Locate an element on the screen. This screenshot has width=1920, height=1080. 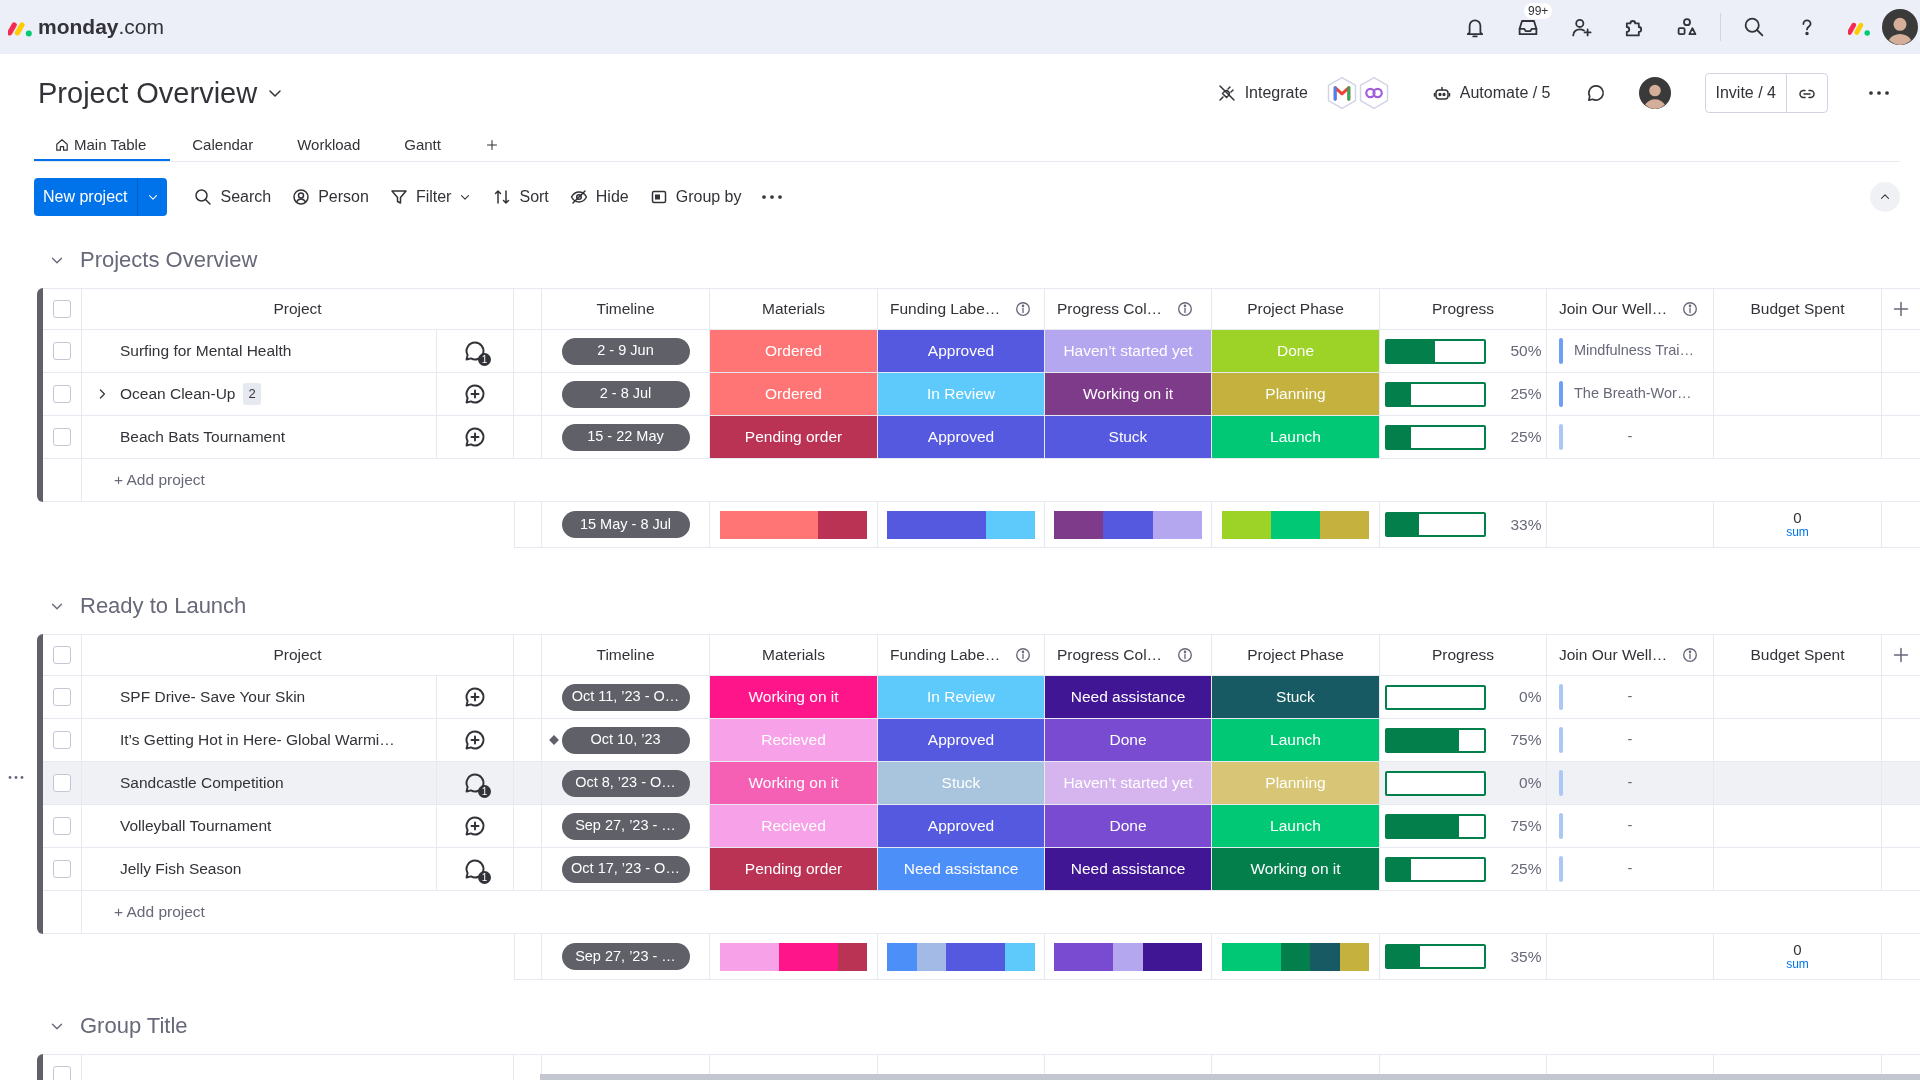
group-title: Ready to Launch is located at coordinates (163, 606).